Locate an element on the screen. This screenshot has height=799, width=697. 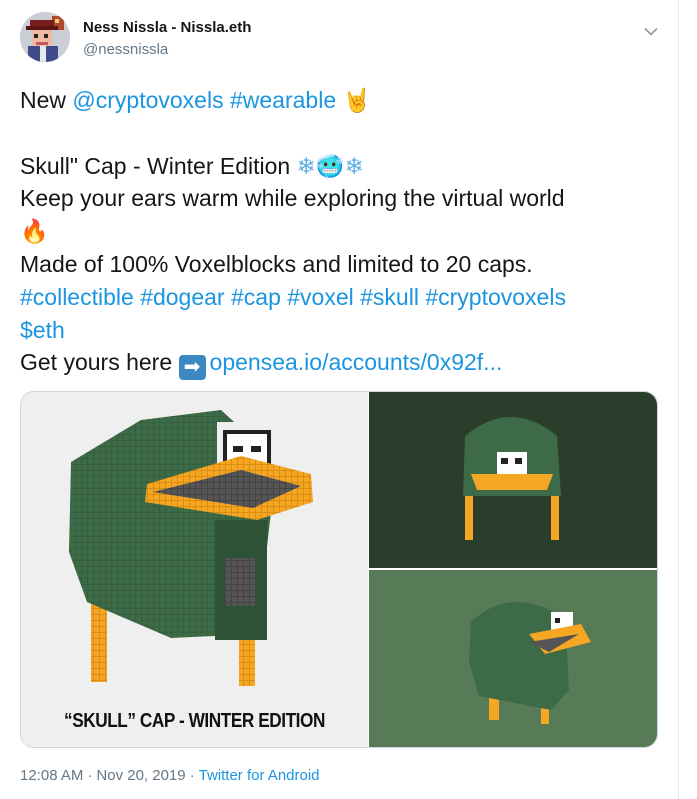
voxel-cap-illustration is located at coordinates (191, 548).